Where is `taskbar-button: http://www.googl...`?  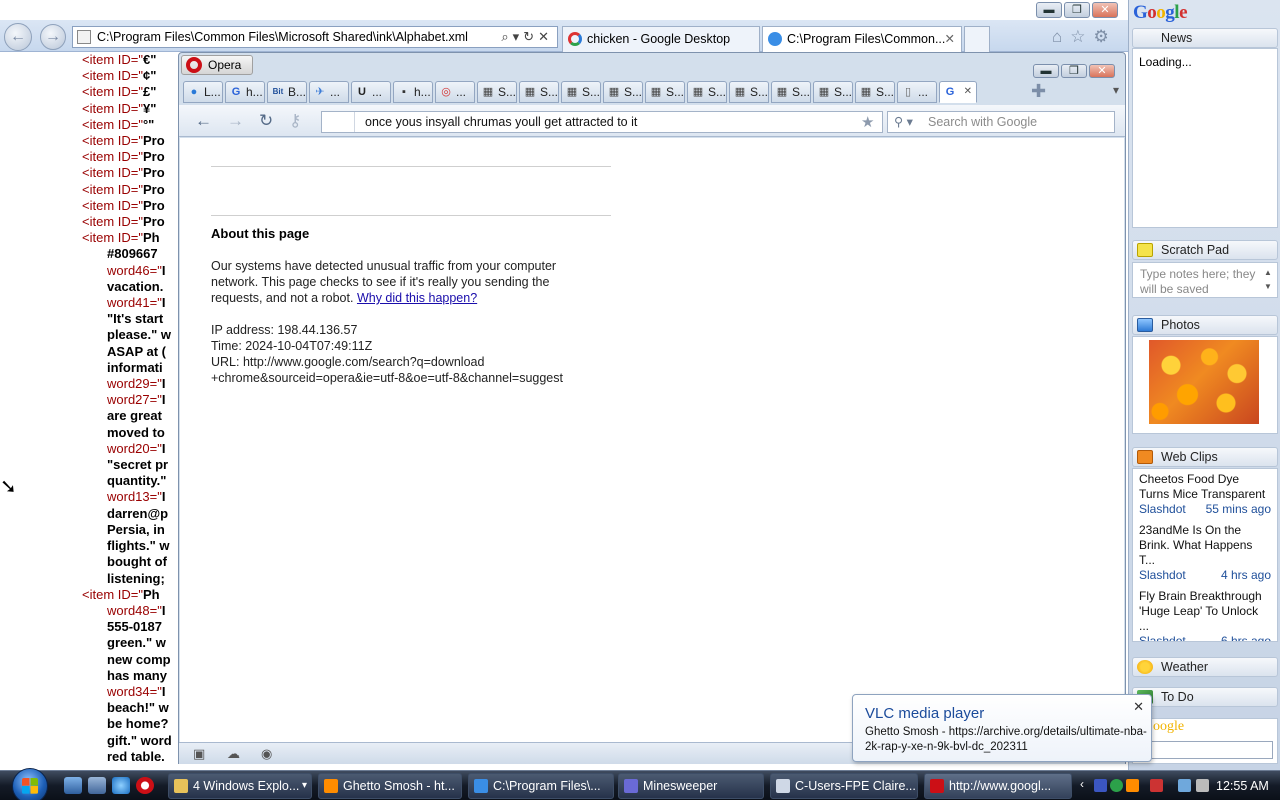 taskbar-button: http://www.googl... is located at coordinates (998, 786).